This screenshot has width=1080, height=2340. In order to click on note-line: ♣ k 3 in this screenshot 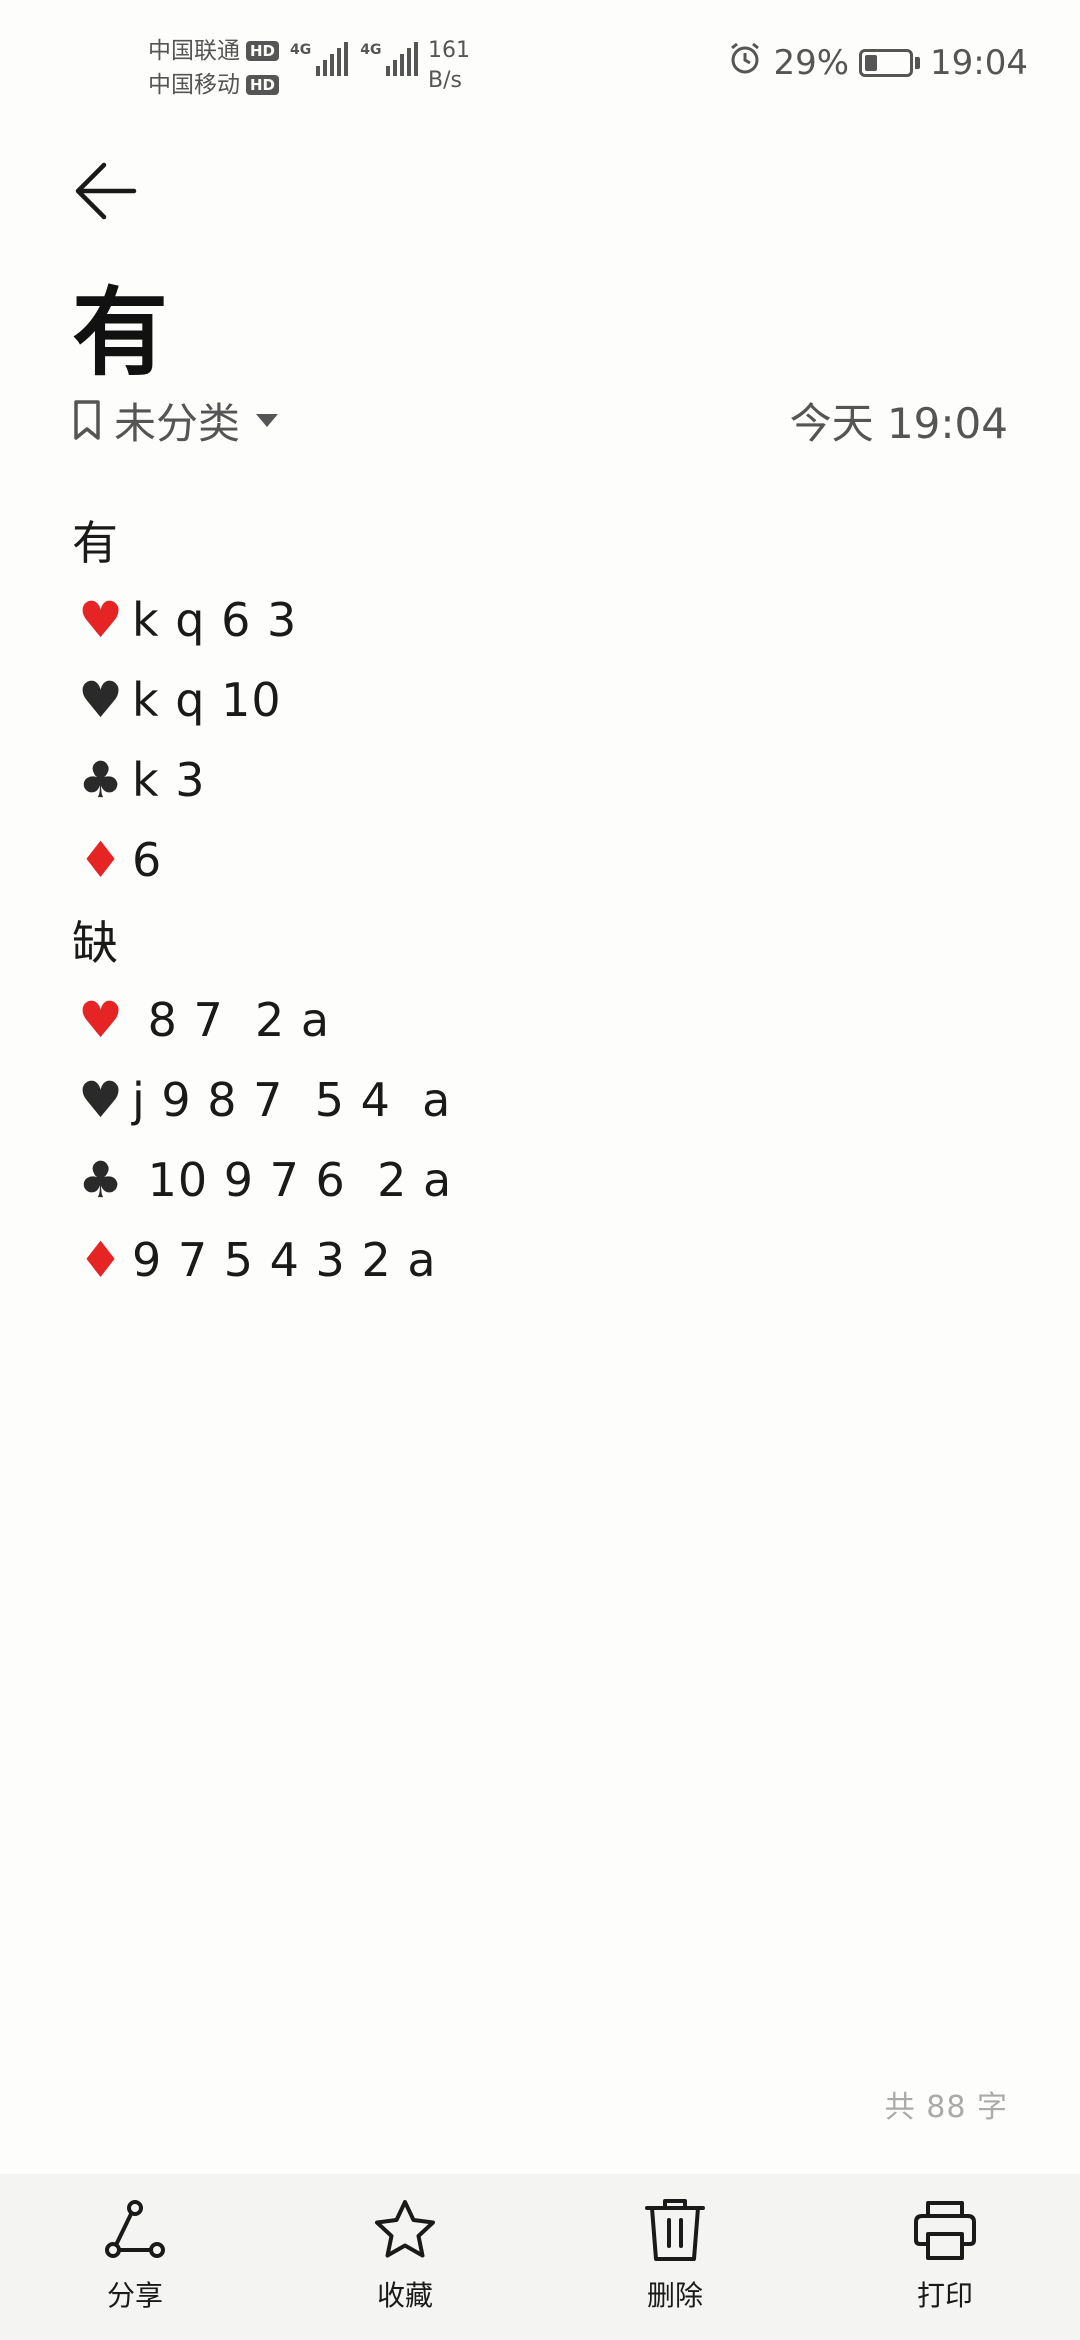, I will do `click(540, 780)`.